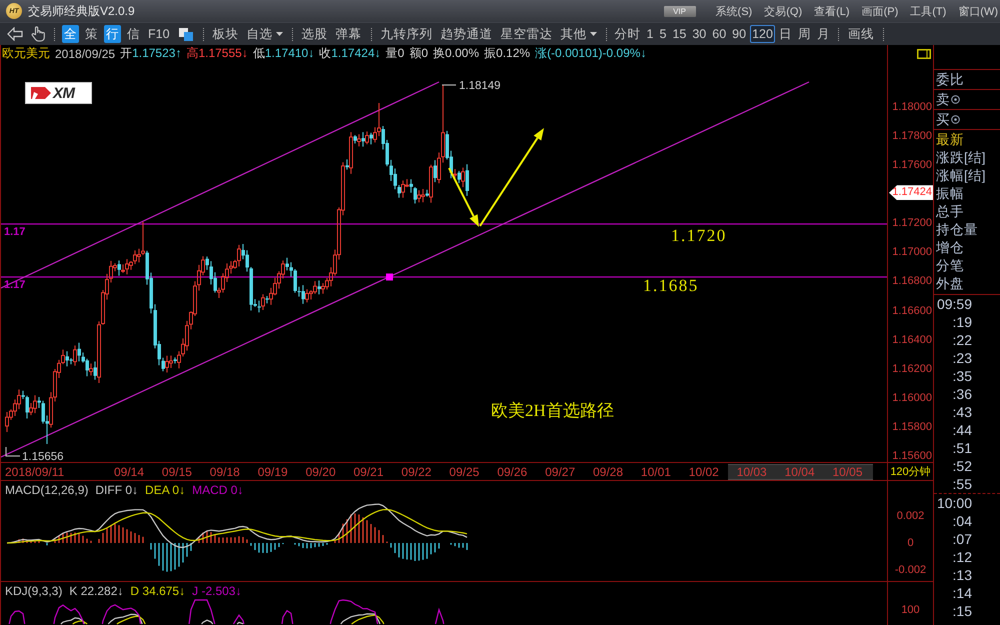  I want to click on quote-field-label: 外盘, so click(950, 284).